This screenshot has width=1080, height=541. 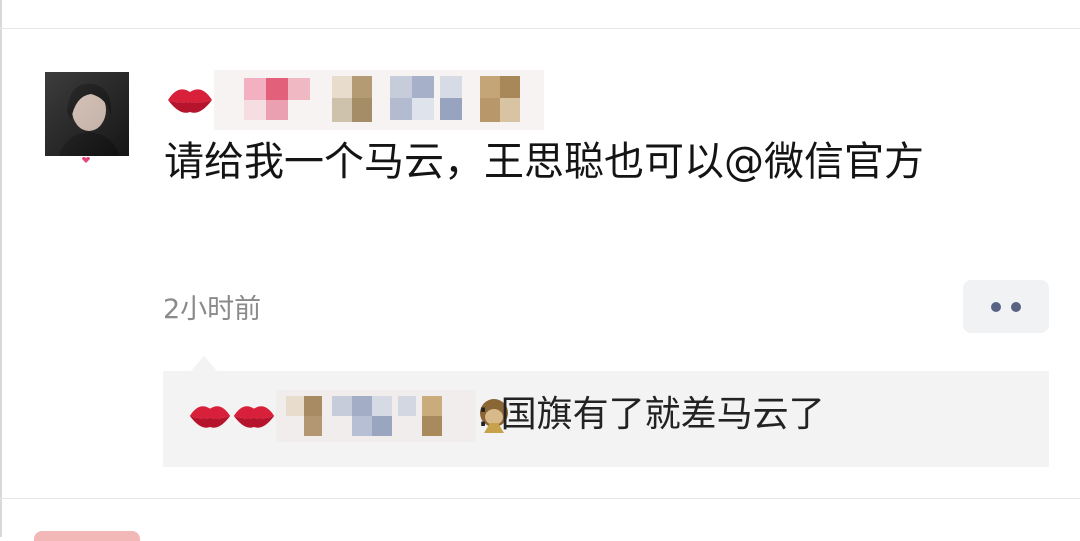 I want to click on more-options-button, so click(x=1006, y=306).